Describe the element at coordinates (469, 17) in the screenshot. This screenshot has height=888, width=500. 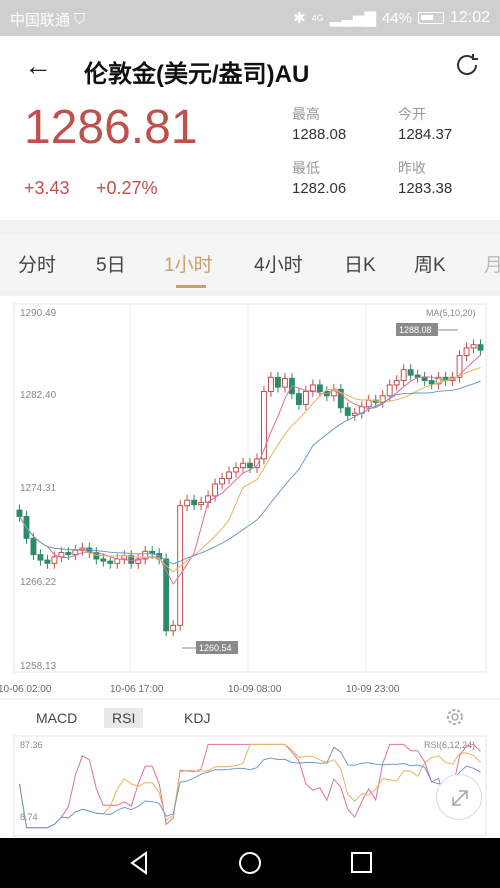
I see `clock: 12:02` at that location.